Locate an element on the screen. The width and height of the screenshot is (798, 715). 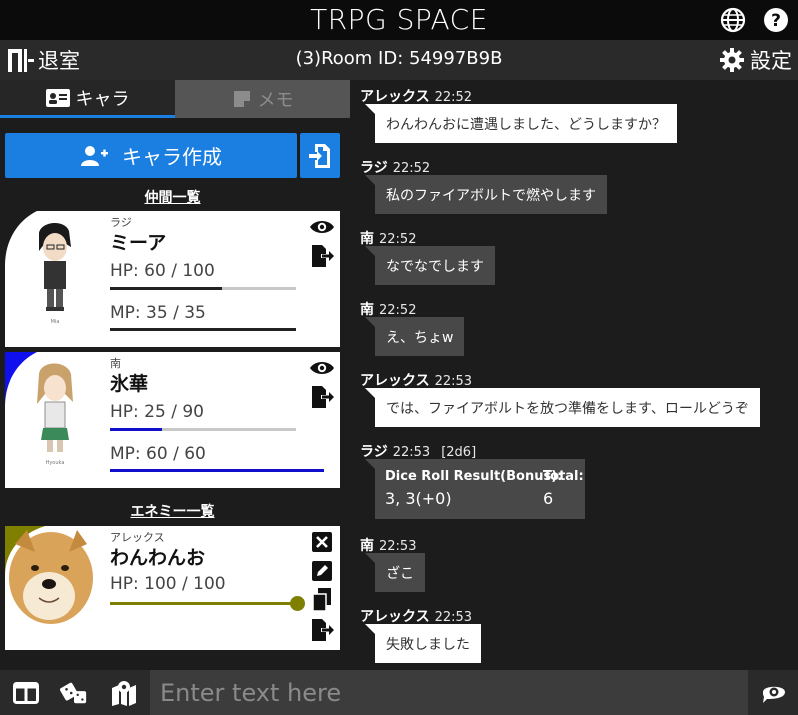
tab-chara-label: キャラ is located at coordinates (102, 99).